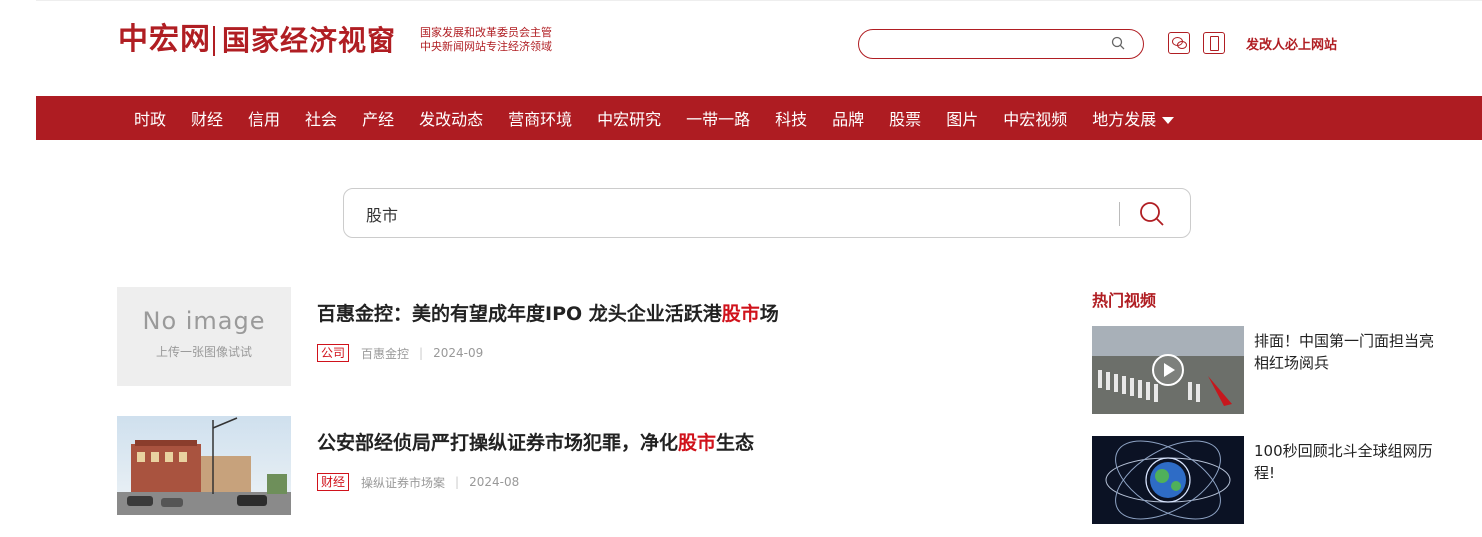  Describe the element at coordinates (486, 46) in the screenshot. I see `slogan-line-2: 中央新闻网站专注经济领域` at that location.